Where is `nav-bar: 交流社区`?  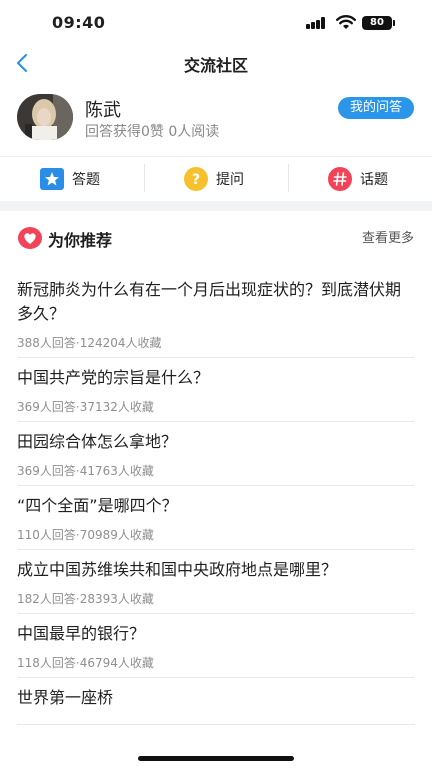 nav-bar: 交流社区 is located at coordinates (216, 63).